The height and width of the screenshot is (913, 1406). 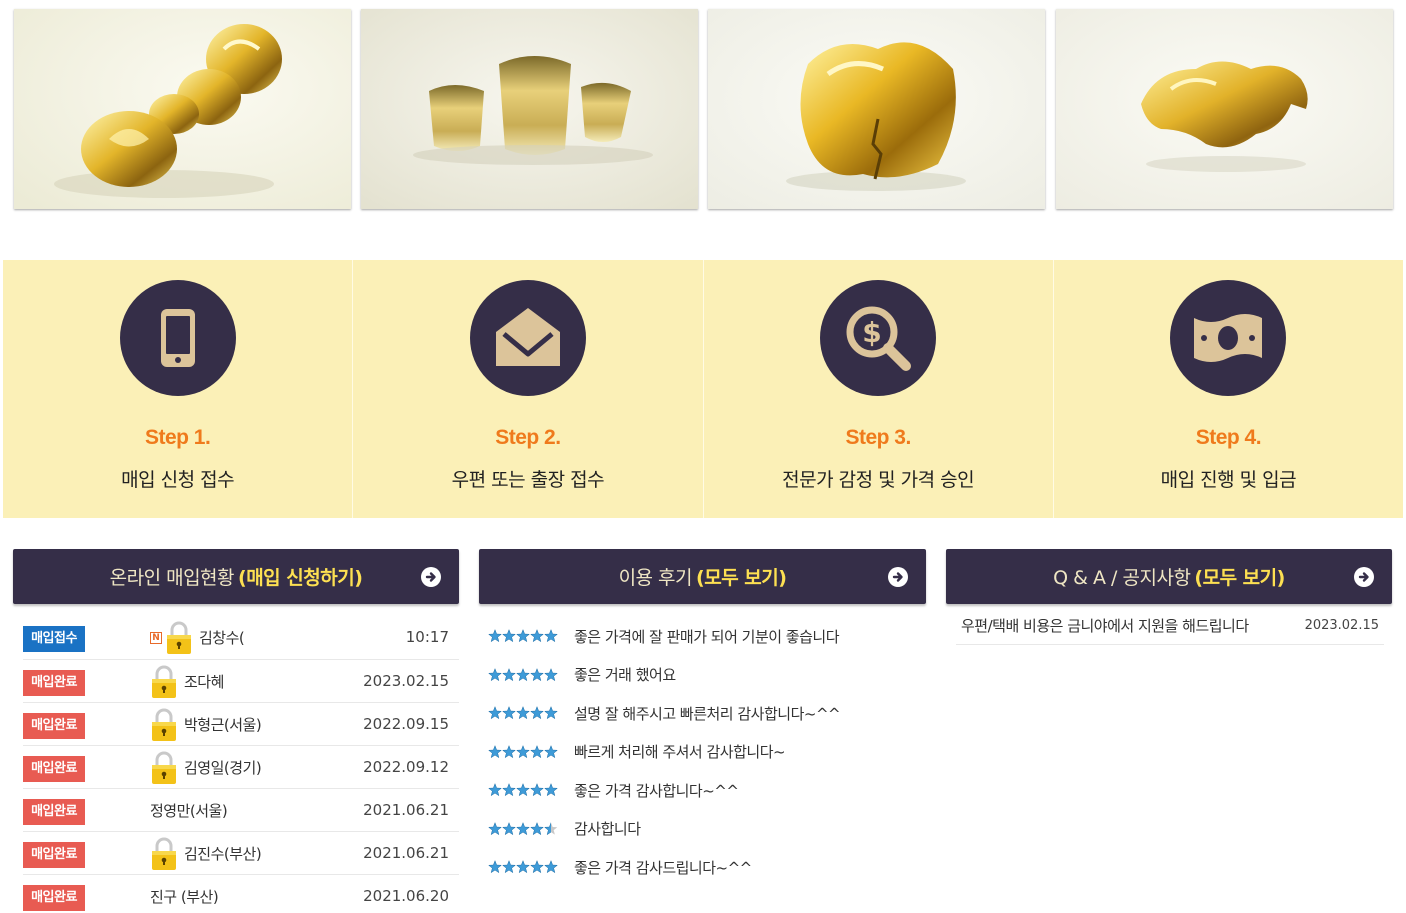 What do you see at coordinates (241, 681) in the screenshot?
I see `purchase-row: 매입완료 조다혜 2023.02.15` at bounding box center [241, 681].